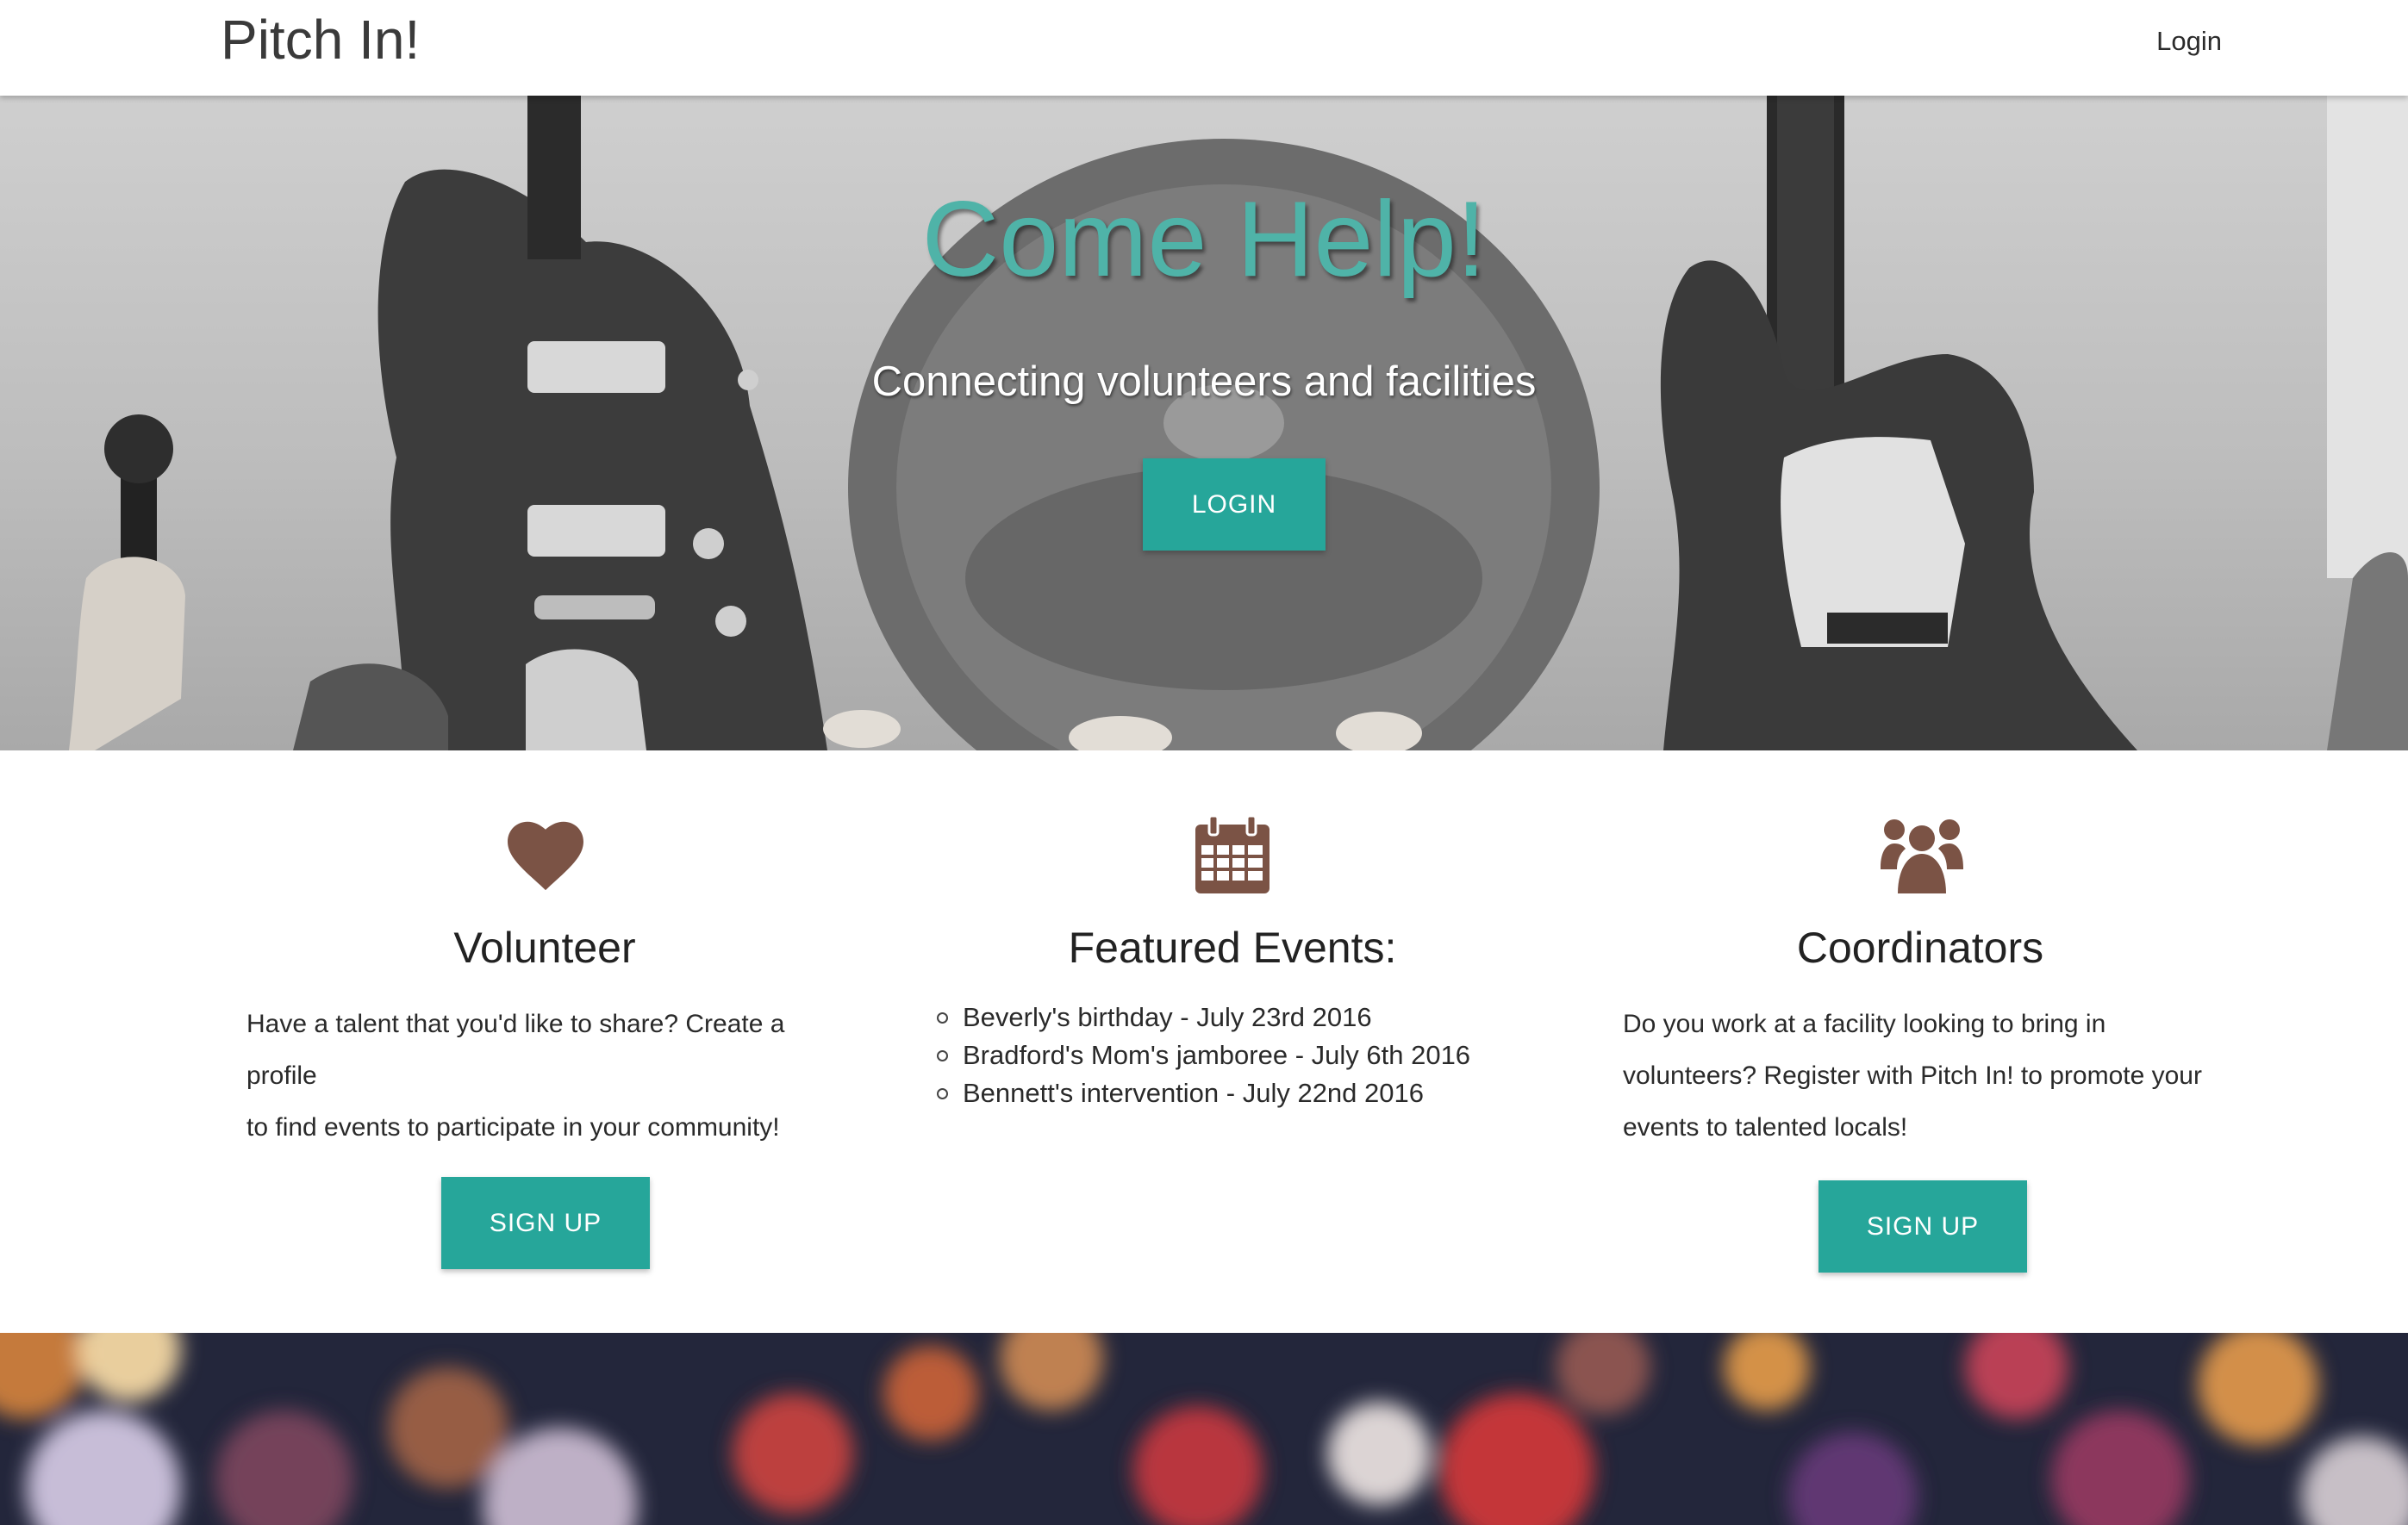  What do you see at coordinates (1204, 239) in the screenshot?
I see `hero-title: Come Help!` at bounding box center [1204, 239].